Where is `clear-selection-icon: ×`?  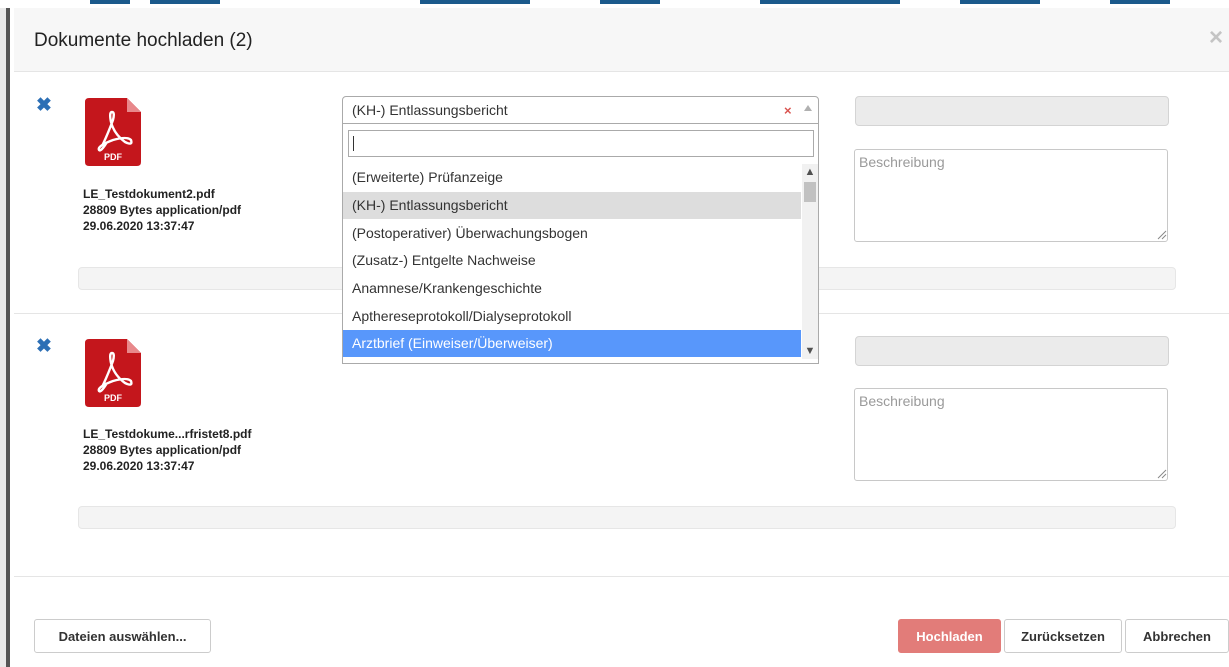
clear-selection-icon: × is located at coordinates (788, 110).